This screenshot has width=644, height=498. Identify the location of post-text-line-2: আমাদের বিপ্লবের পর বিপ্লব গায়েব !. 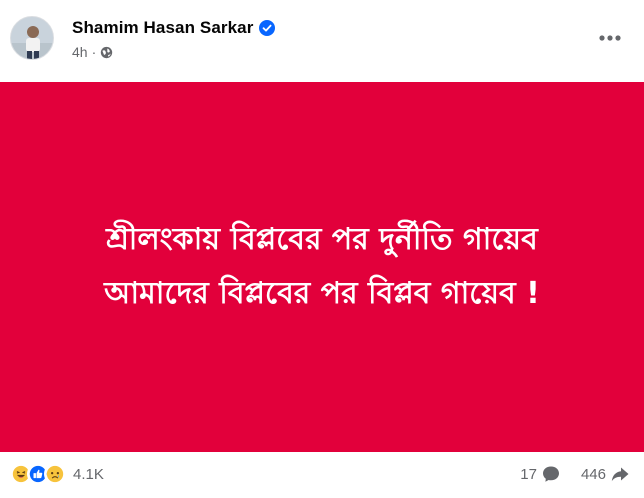
(322, 293).